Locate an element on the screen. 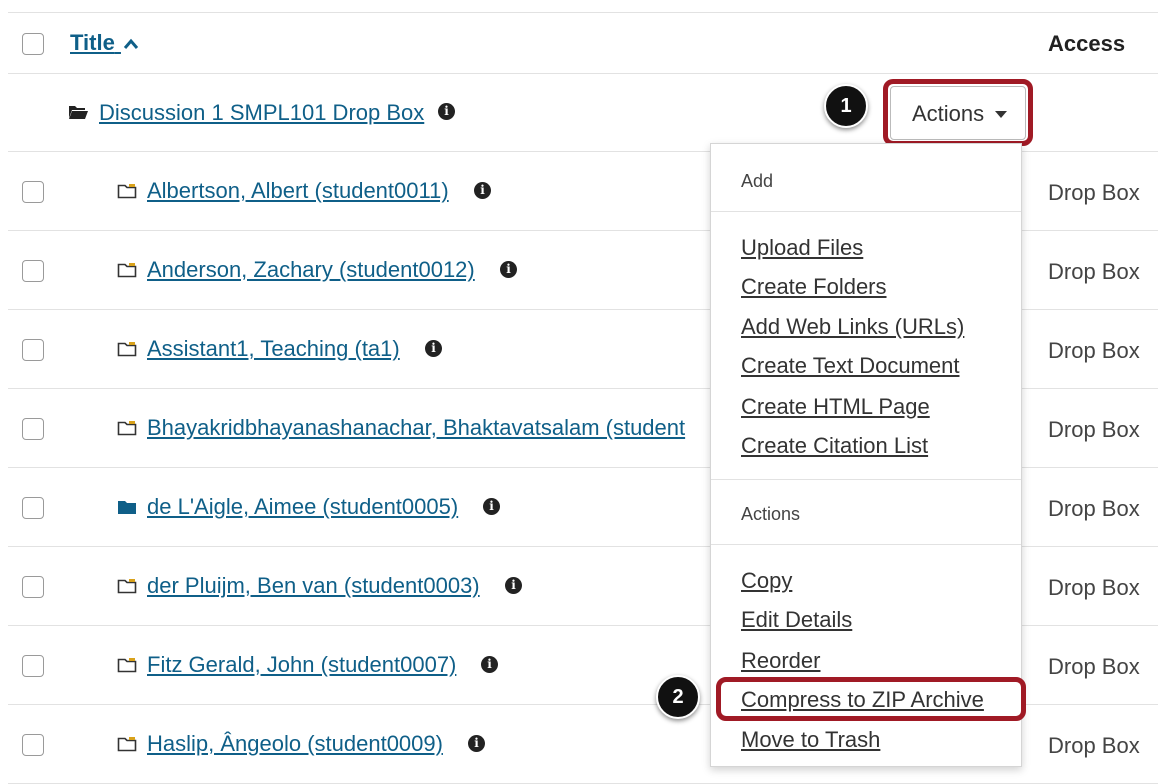 This screenshot has height=784, width=1158. menu-header-actions: Actions is located at coordinates (771, 514).